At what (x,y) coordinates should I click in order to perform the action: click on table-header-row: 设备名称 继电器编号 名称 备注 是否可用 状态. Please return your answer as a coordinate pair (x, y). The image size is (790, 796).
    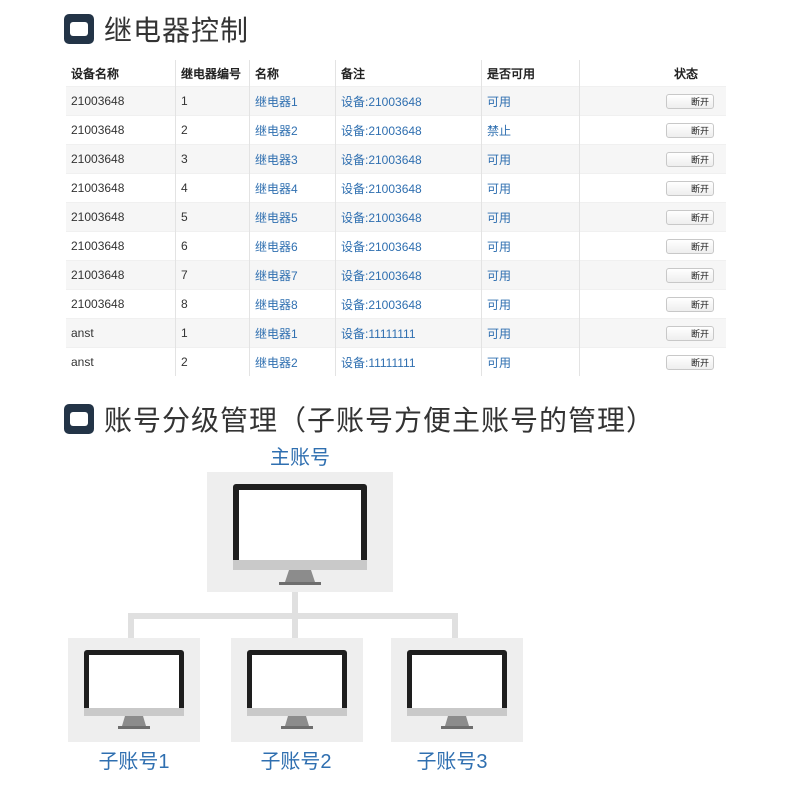
    Looking at the image, I should click on (396, 73).